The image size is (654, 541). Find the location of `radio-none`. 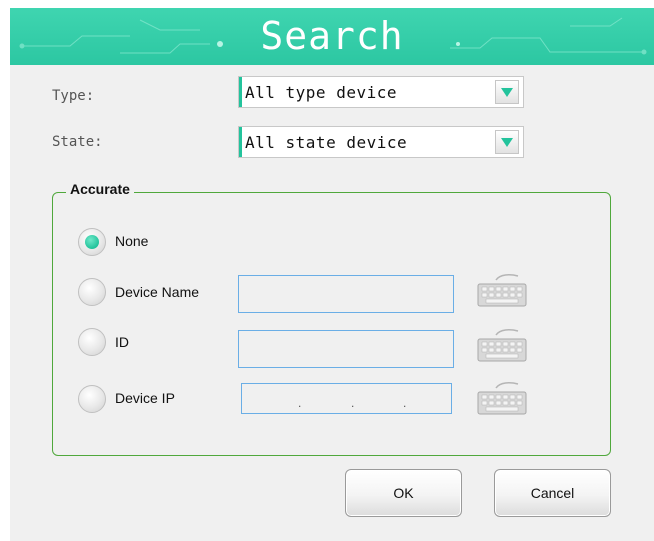

radio-none is located at coordinates (92, 242).